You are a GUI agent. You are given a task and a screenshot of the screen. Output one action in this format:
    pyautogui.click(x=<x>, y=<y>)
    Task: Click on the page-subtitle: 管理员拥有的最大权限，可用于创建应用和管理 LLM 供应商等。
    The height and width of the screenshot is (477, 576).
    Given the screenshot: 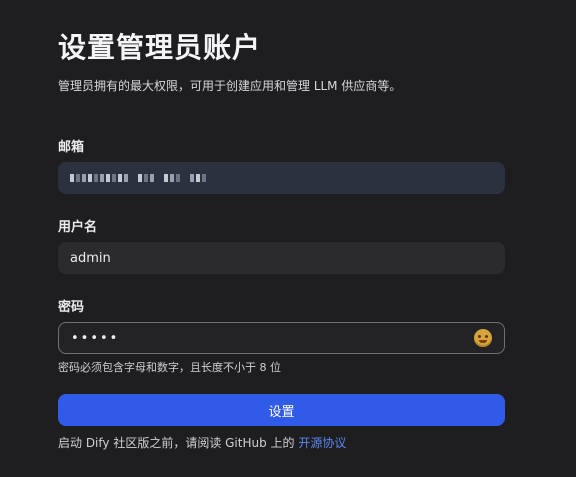 What is the action you would take?
    pyautogui.click(x=230, y=86)
    